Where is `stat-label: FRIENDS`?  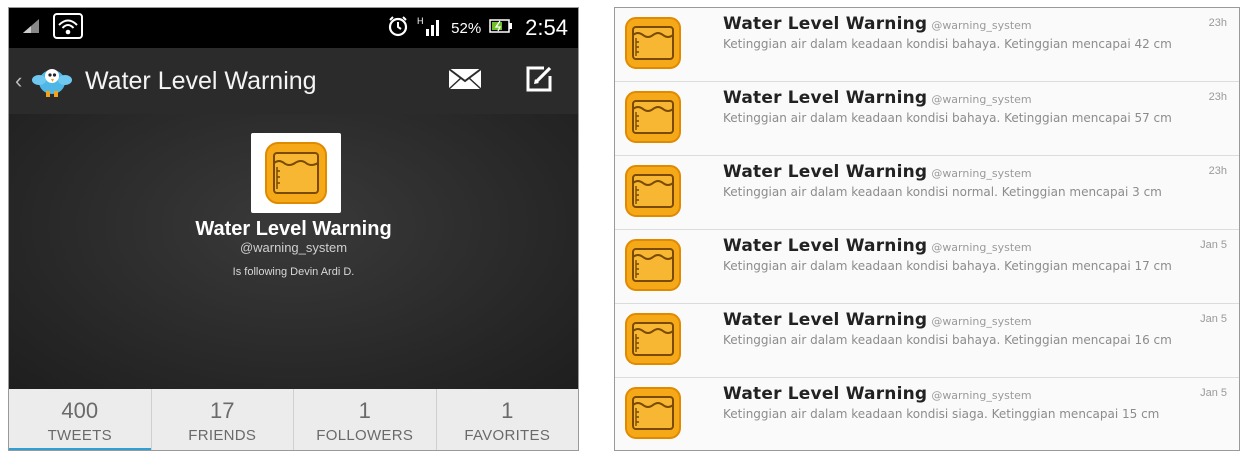 stat-label: FRIENDS is located at coordinates (222, 435).